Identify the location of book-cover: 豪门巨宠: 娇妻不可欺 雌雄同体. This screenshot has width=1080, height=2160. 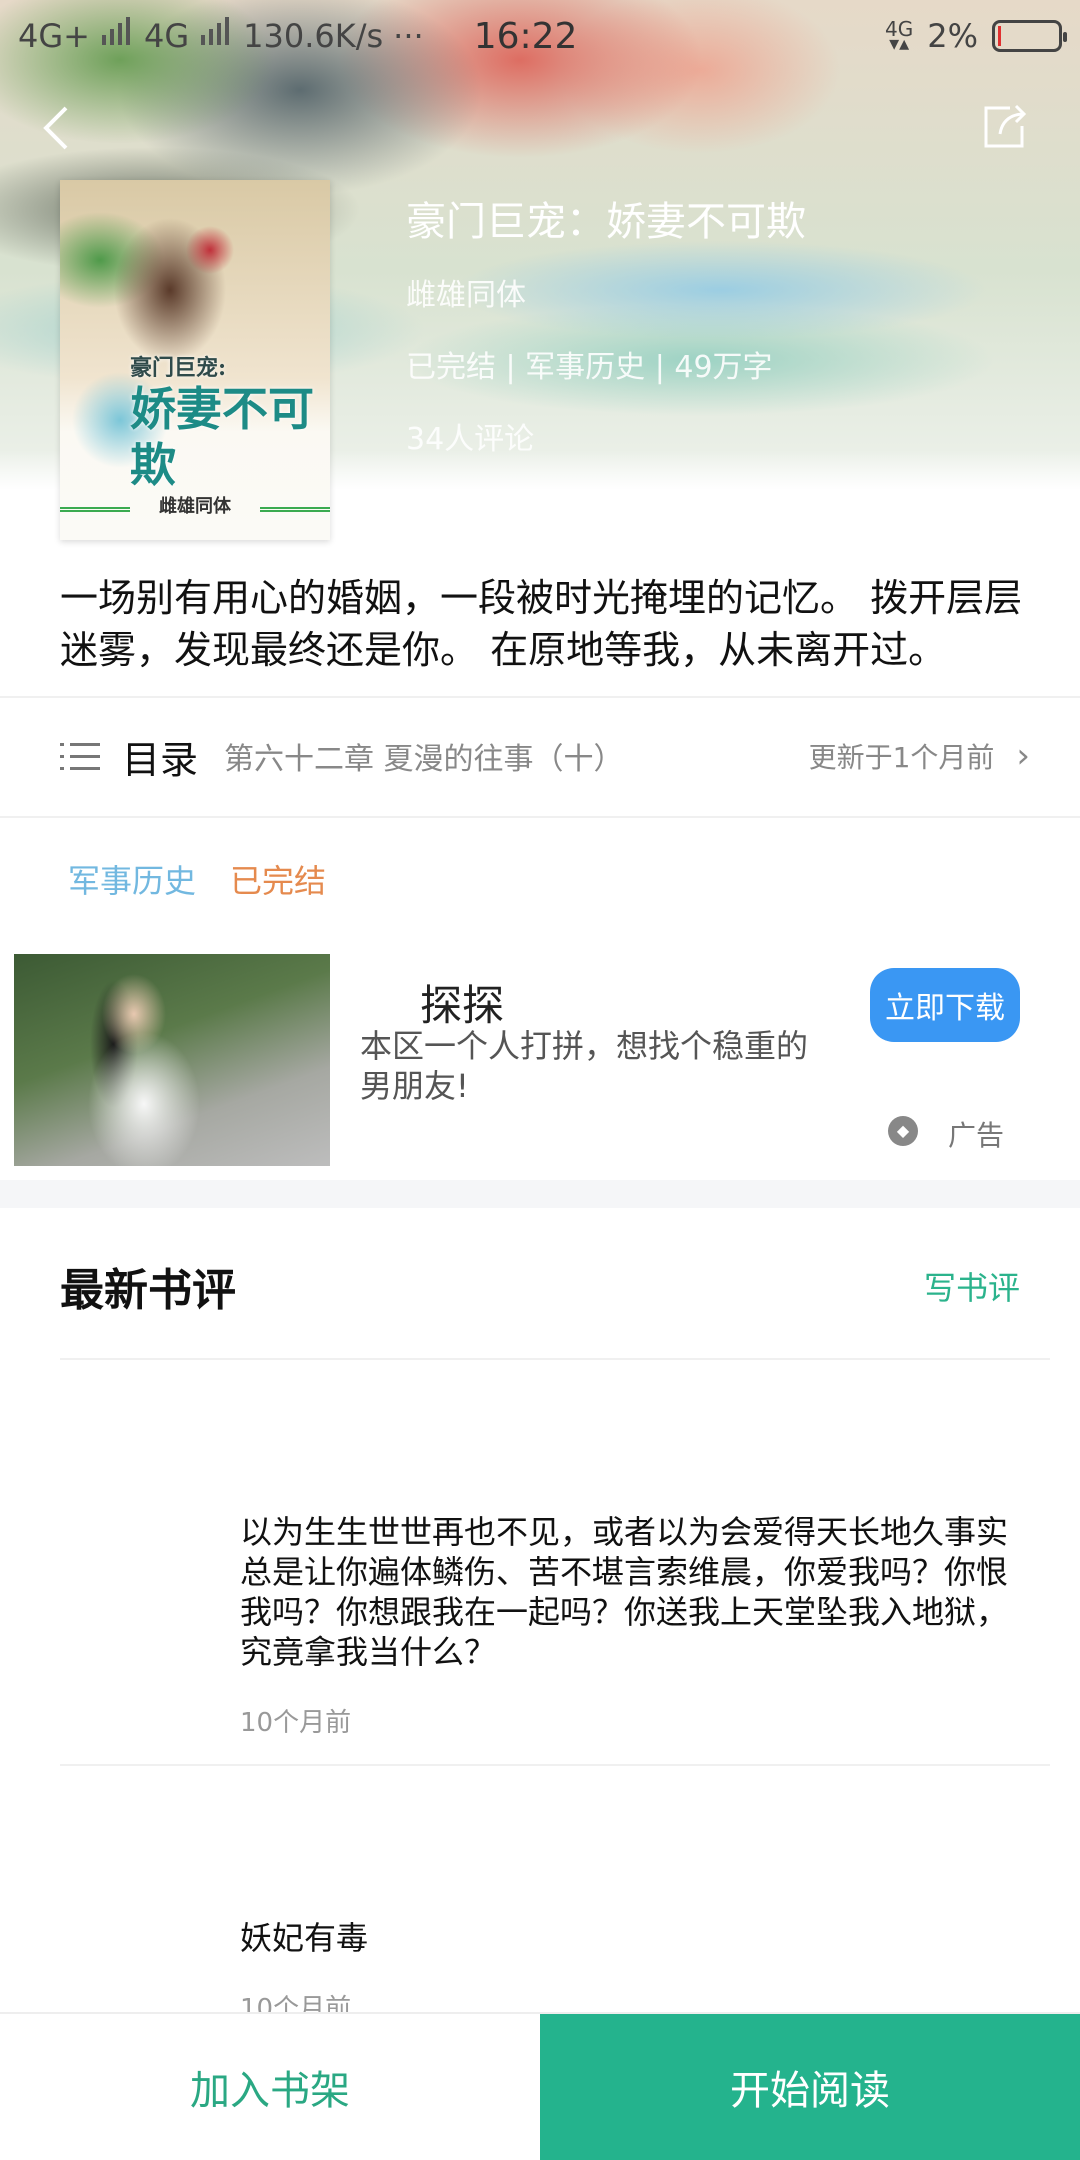
(195, 360).